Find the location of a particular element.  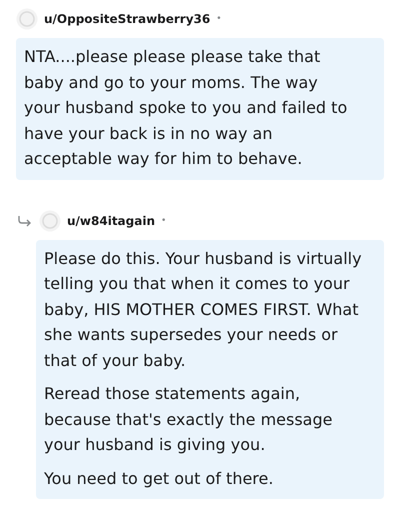

username-link: u/OppositeStrawberry36 is located at coordinates (127, 19).